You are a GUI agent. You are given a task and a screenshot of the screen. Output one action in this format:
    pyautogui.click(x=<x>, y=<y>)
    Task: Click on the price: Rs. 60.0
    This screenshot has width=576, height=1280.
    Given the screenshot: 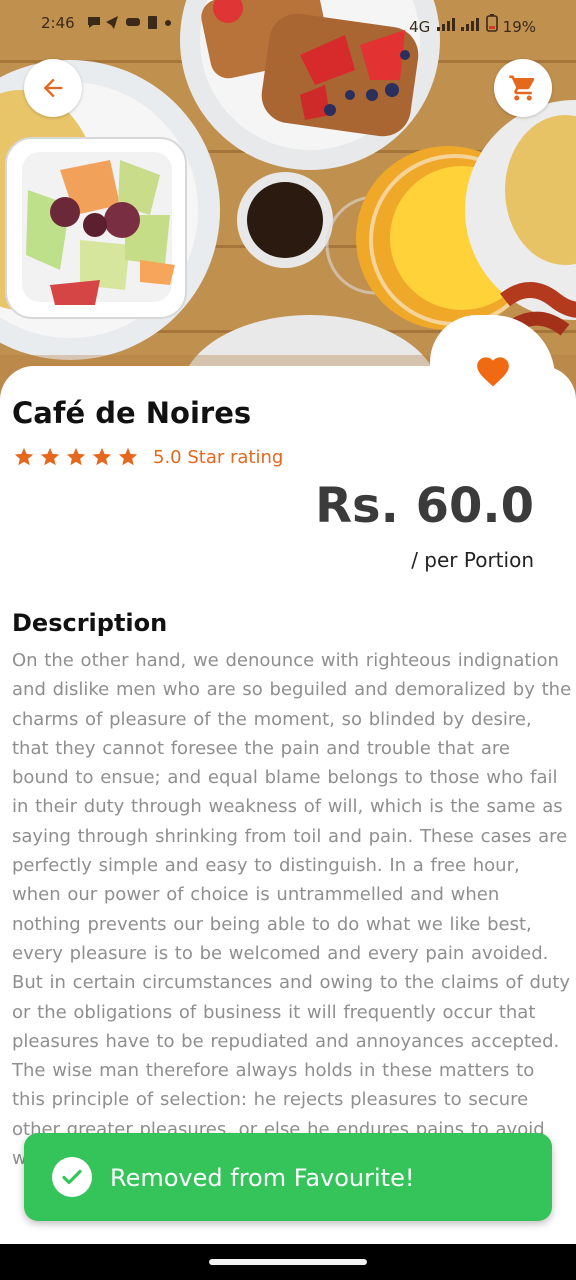 What is the action you would take?
    pyautogui.click(x=424, y=506)
    